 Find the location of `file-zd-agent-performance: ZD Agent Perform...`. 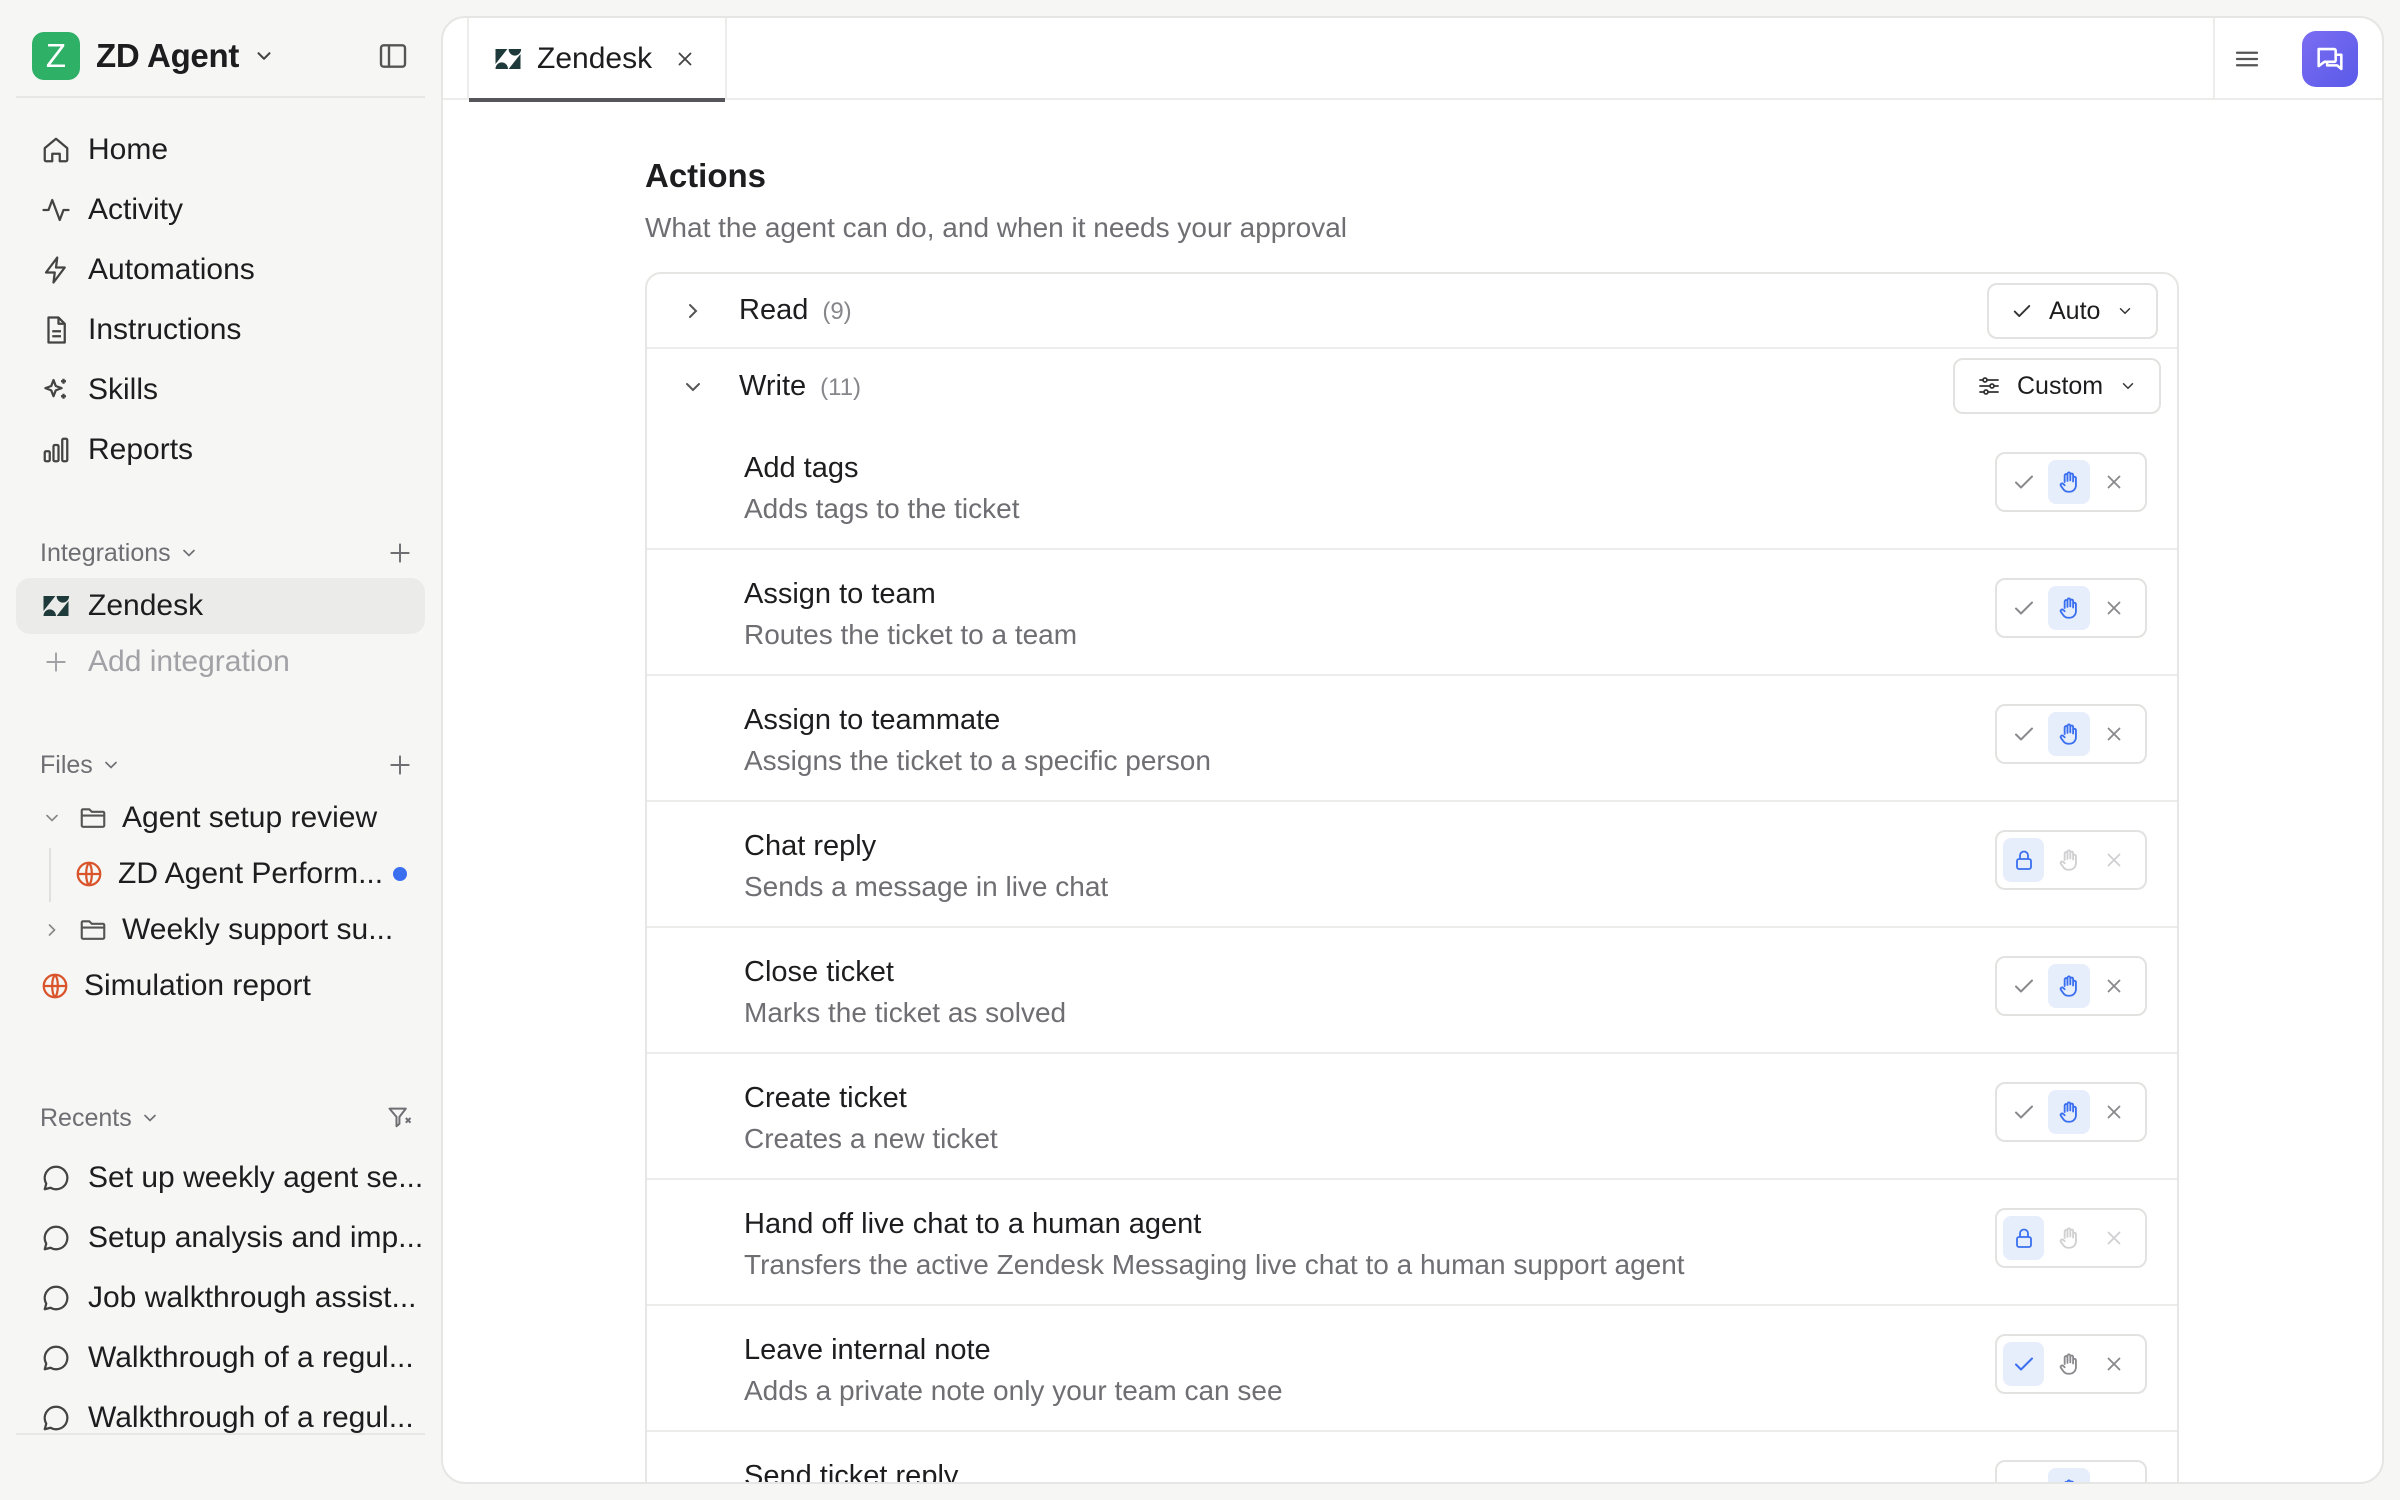

file-zd-agent-performance: ZD Agent Perform... is located at coordinates (220, 874).